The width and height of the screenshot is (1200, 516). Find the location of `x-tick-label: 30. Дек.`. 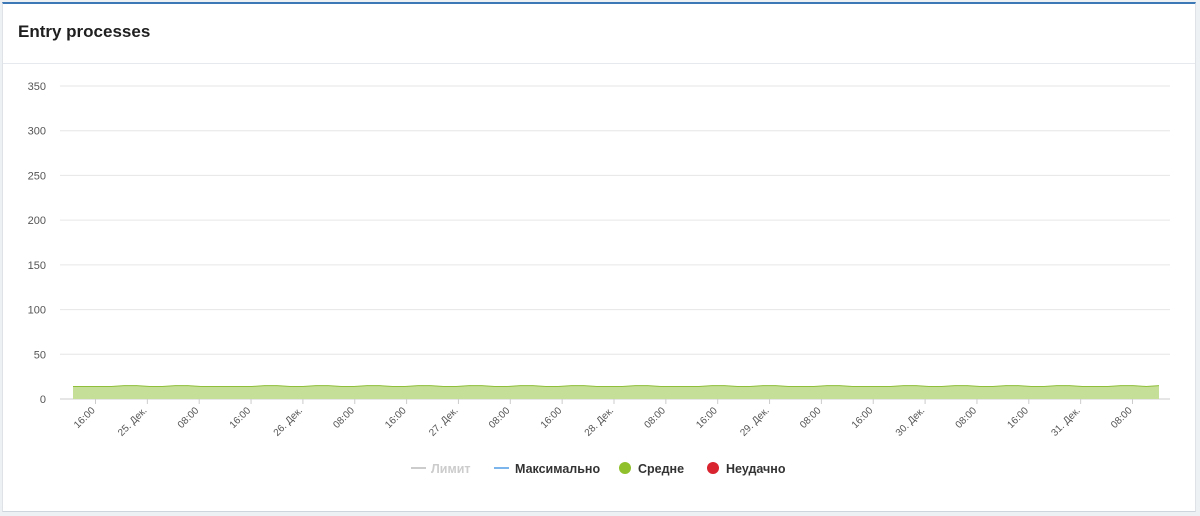

x-tick-label: 30. Дек. is located at coordinates (910, 421).